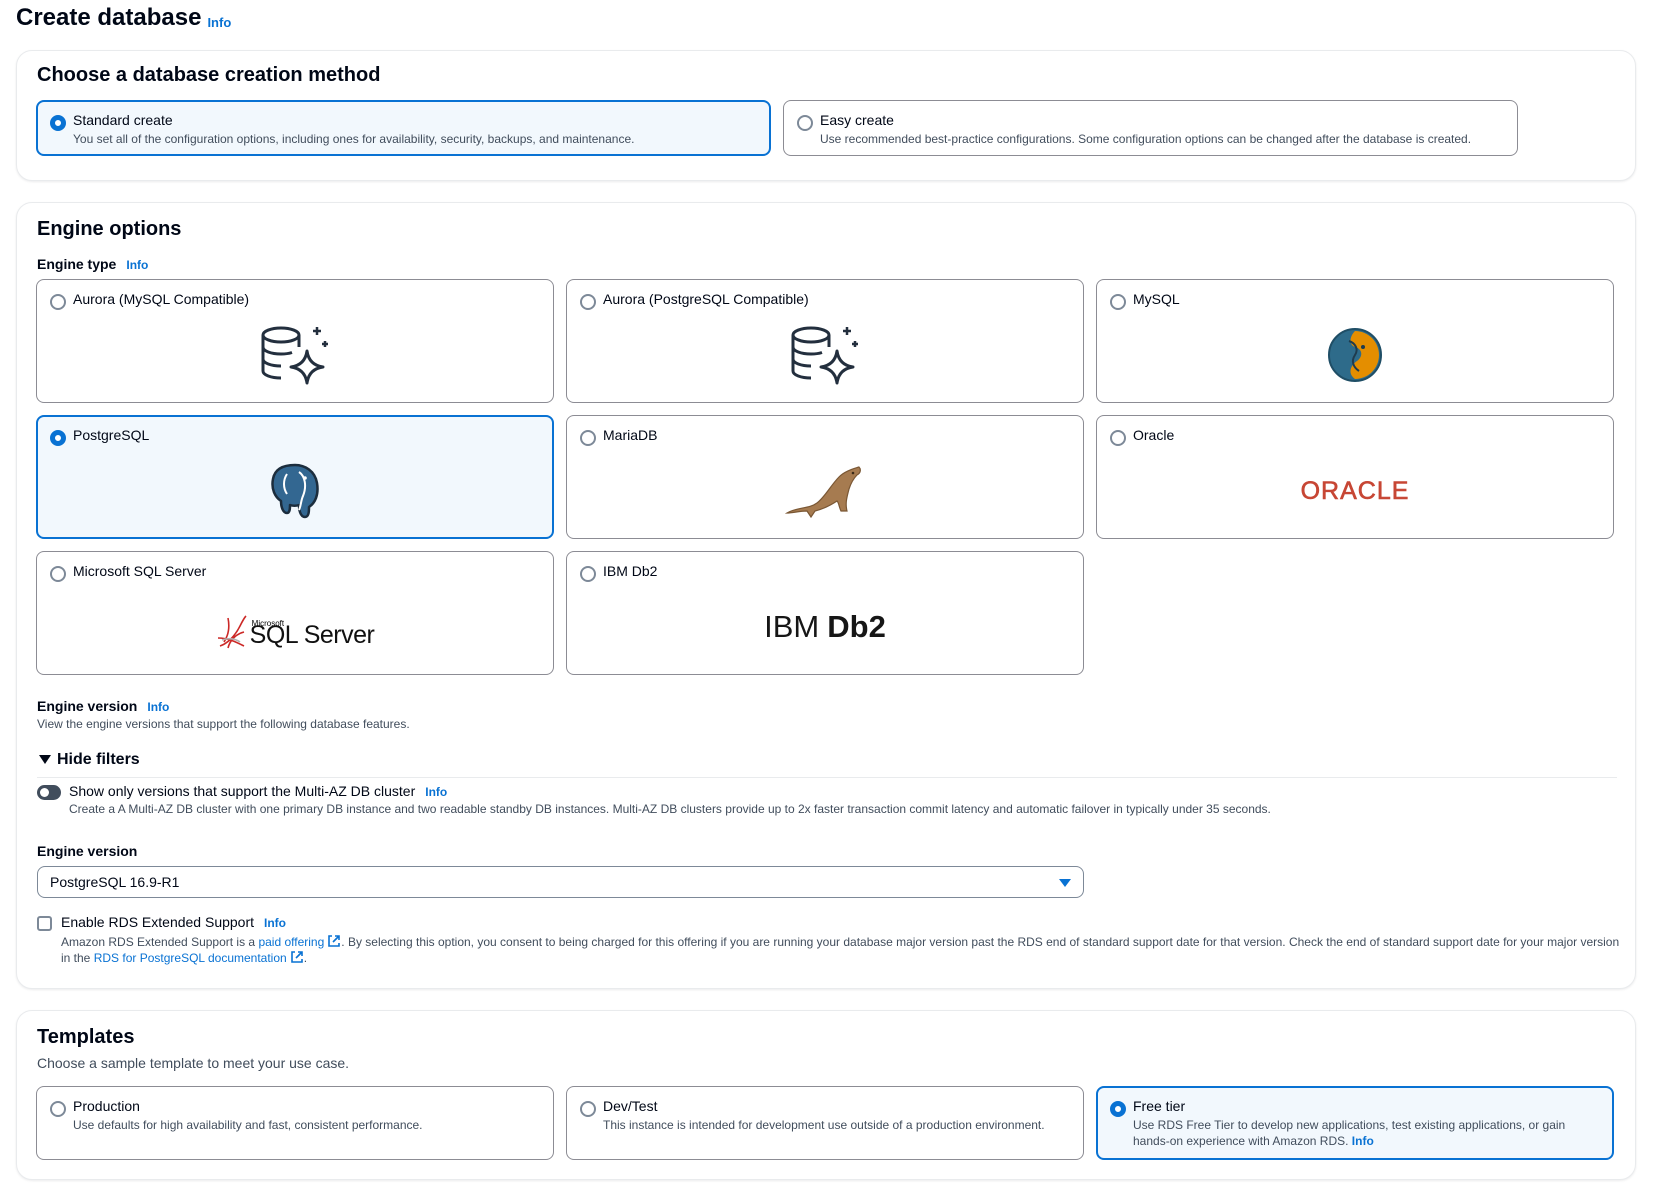  Describe the element at coordinates (295, 341) in the screenshot. I see `engine-option-aurora-mysql: Aurora (MySQL Compatible)` at that location.